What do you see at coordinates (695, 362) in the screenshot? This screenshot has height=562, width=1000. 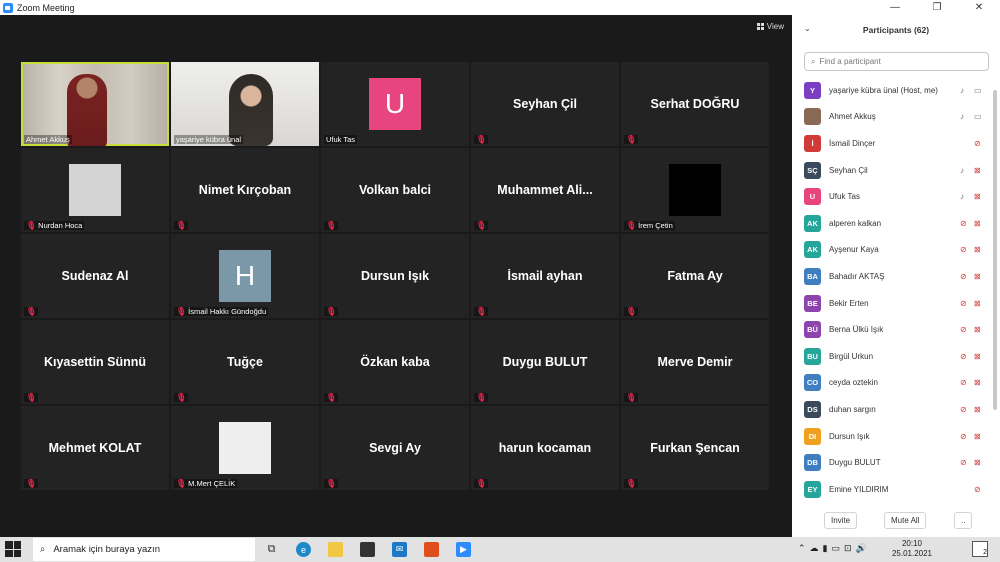 I see `video-tile: Merve Demir 🎙` at bounding box center [695, 362].